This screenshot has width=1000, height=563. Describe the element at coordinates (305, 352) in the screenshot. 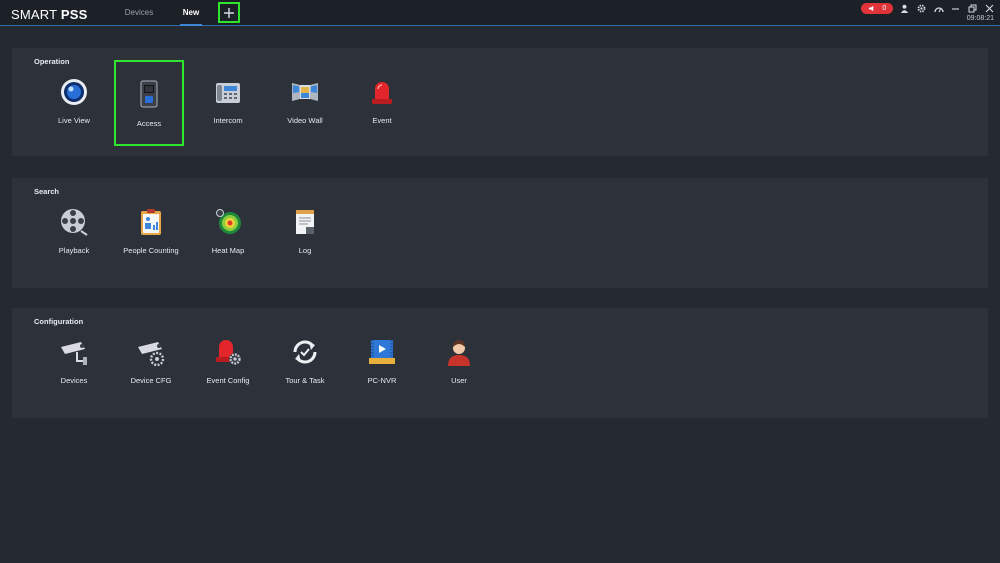

I see `tour-task-icon` at that location.